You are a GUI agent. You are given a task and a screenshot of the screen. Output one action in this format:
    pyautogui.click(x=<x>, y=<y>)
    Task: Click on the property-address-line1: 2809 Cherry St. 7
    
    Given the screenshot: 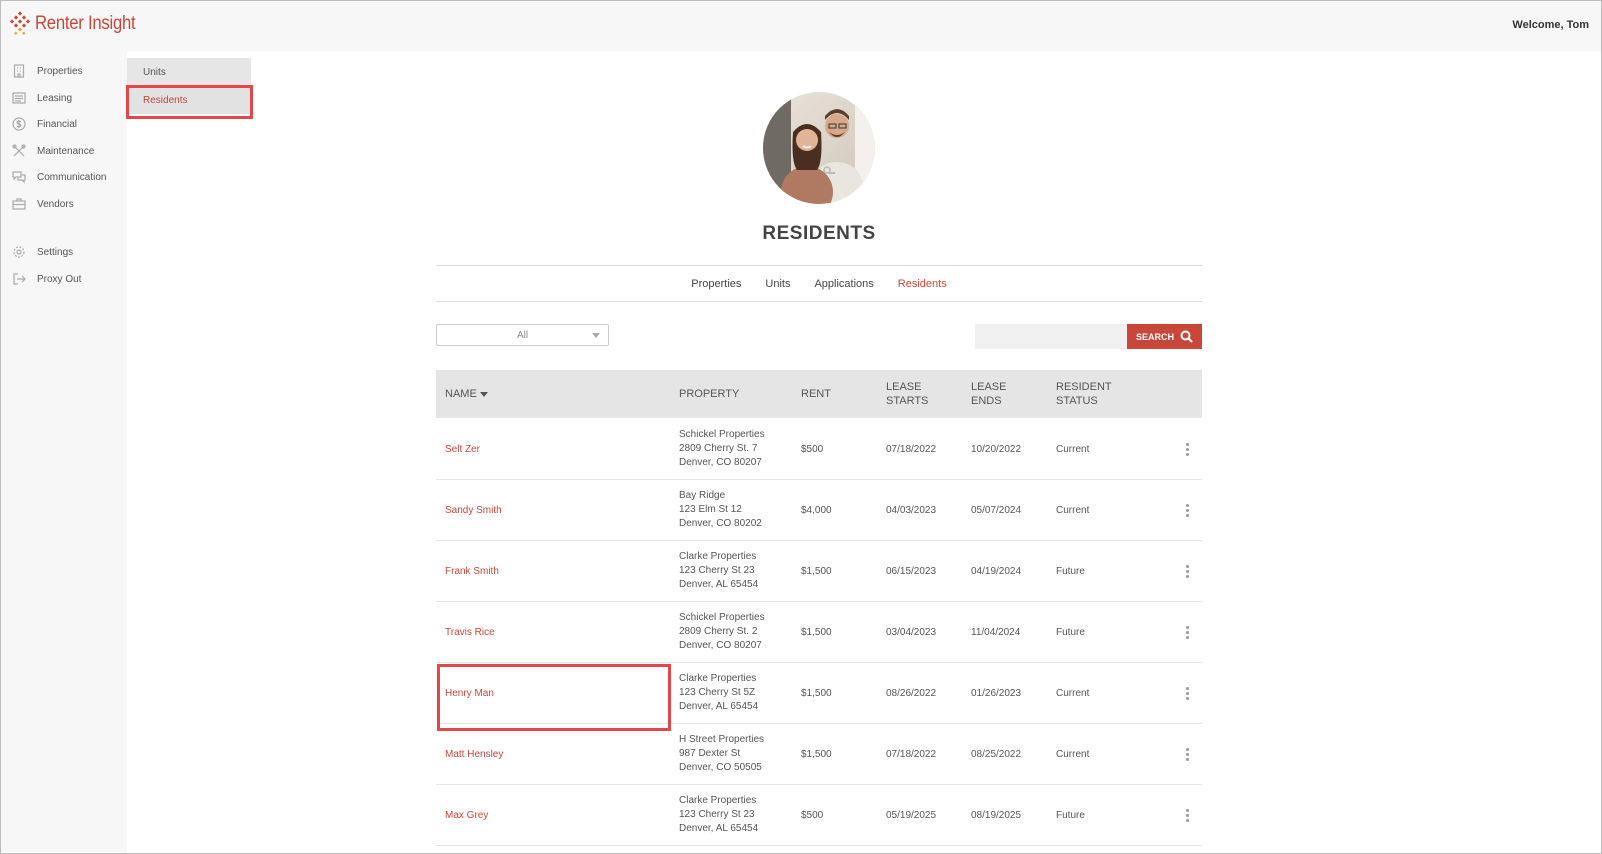 What is the action you would take?
    pyautogui.click(x=718, y=448)
    